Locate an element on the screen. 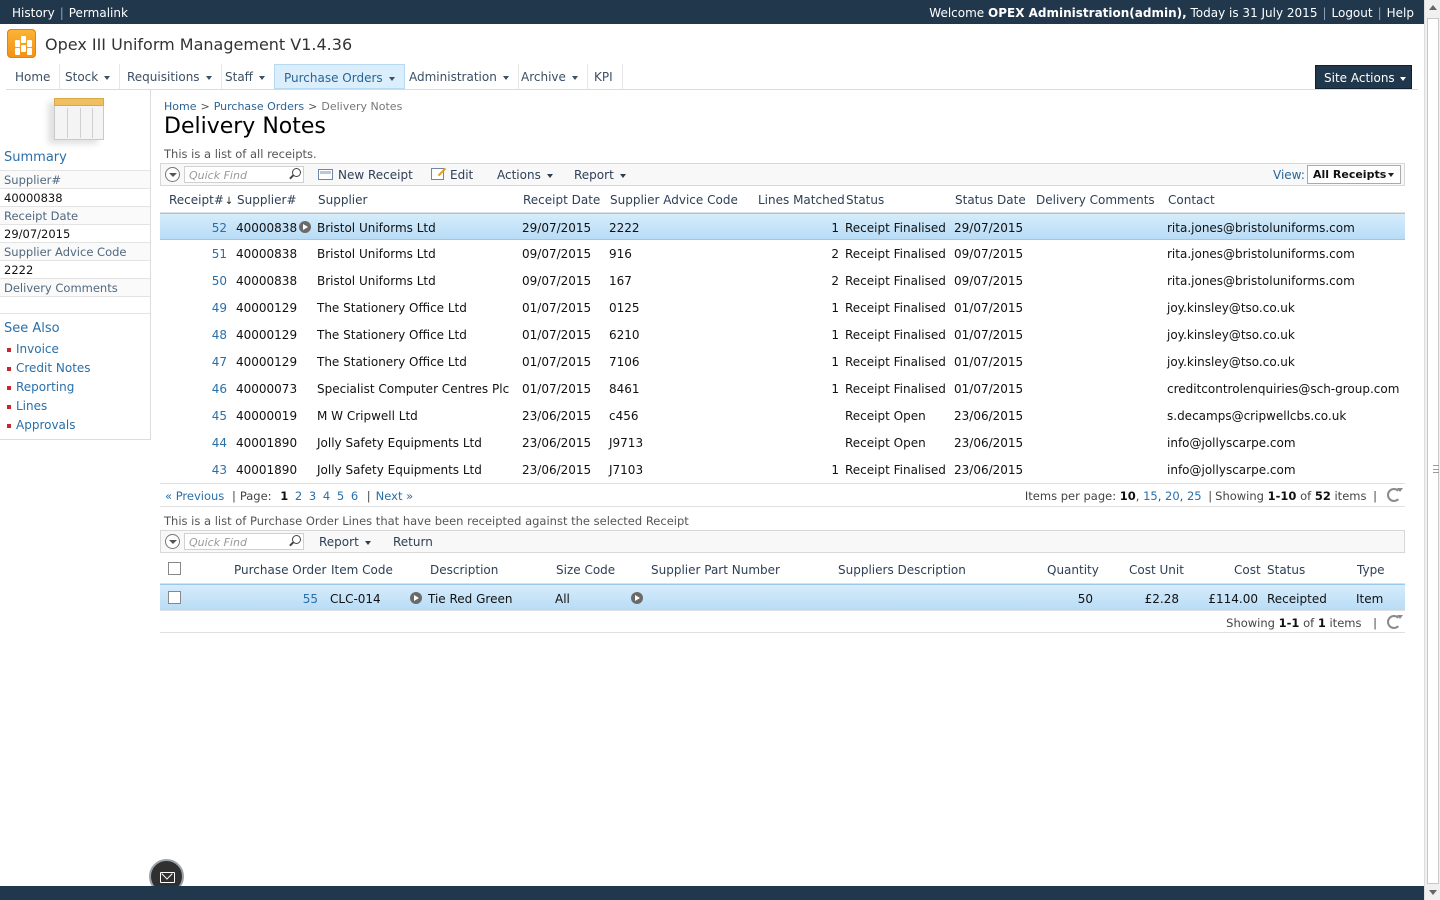  lines-report-menu: Report is located at coordinates (345, 542).